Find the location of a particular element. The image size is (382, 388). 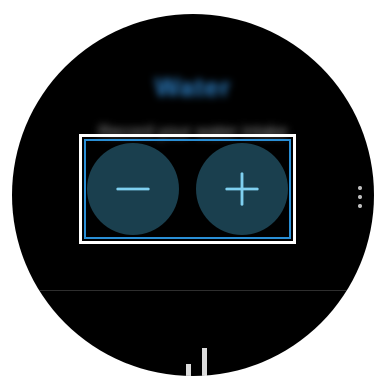

plus-icon is located at coordinates (242, 189).